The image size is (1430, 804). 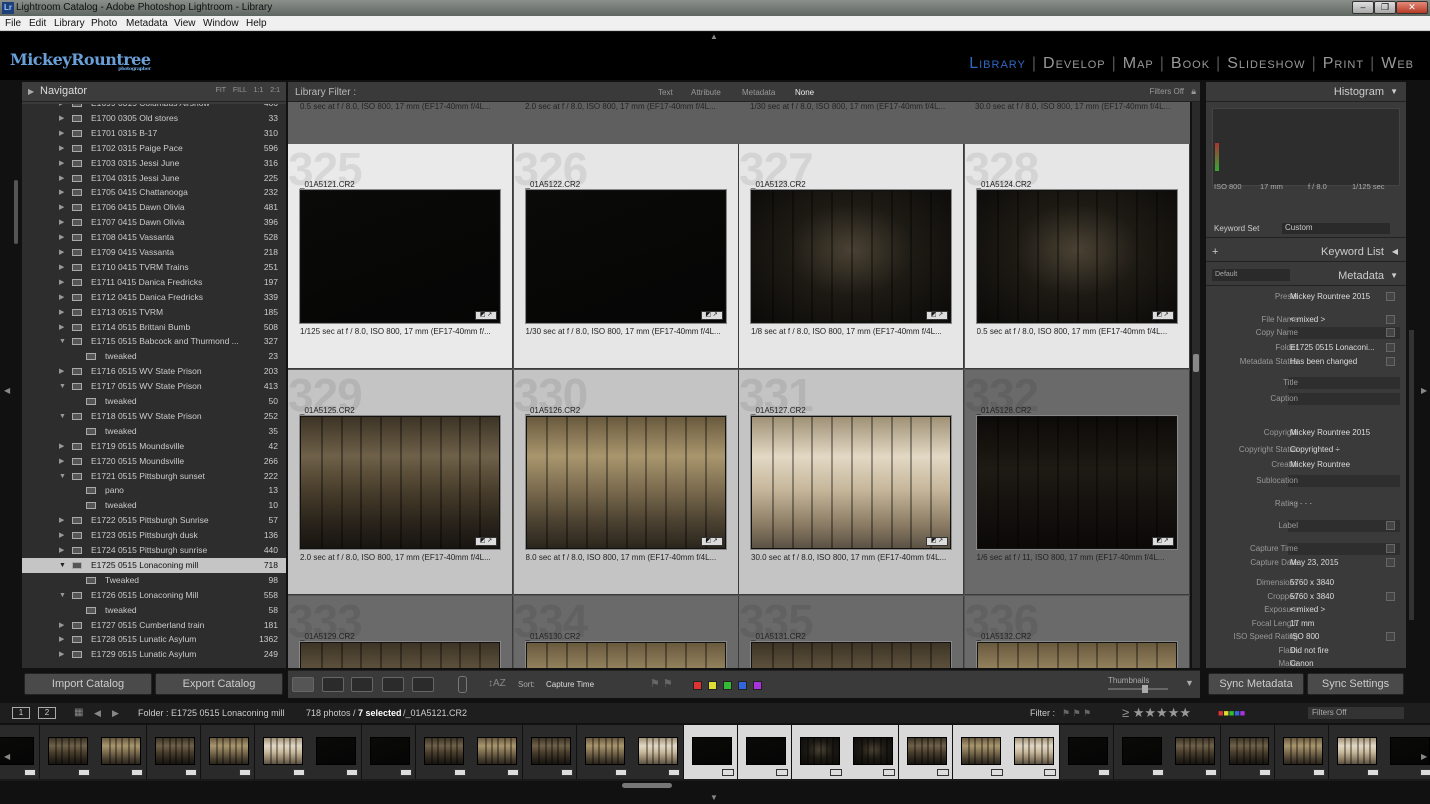 What do you see at coordinates (804, 92) in the screenshot?
I see `filter-none: None` at bounding box center [804, 92].